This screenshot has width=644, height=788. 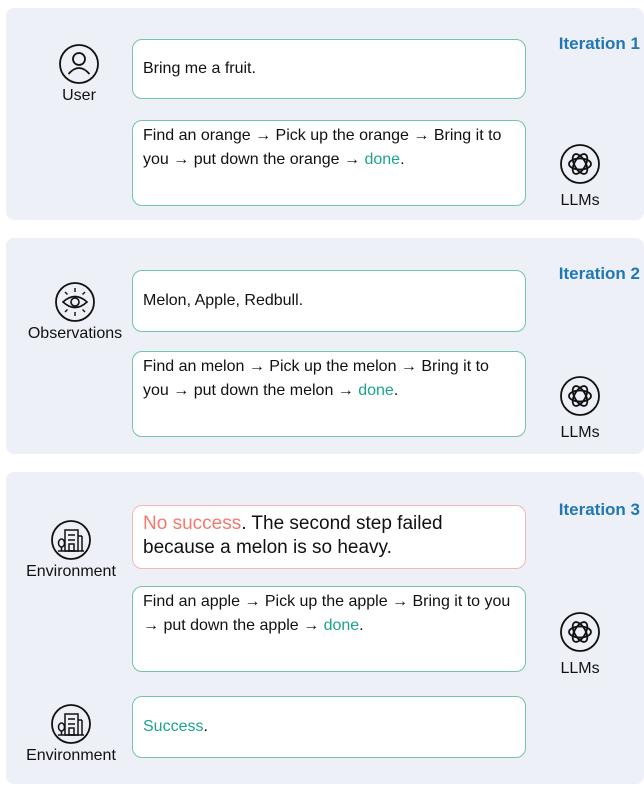 What do you see at coordinates (599, 509) in the screenshot?
I see `iteration-3-title: Iteration 3` at bounding box center [599, 509].